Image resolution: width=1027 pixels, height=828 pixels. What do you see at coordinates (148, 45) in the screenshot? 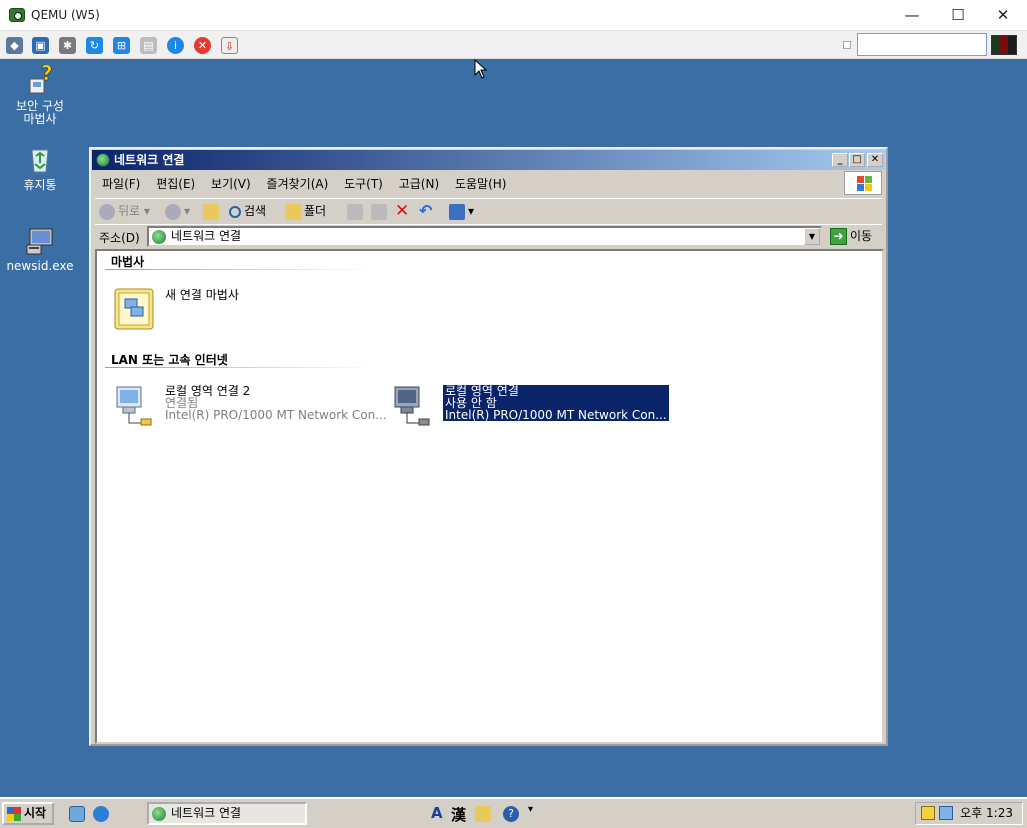
I see `disk-icon: ▤` at bounding box center [148, 45].